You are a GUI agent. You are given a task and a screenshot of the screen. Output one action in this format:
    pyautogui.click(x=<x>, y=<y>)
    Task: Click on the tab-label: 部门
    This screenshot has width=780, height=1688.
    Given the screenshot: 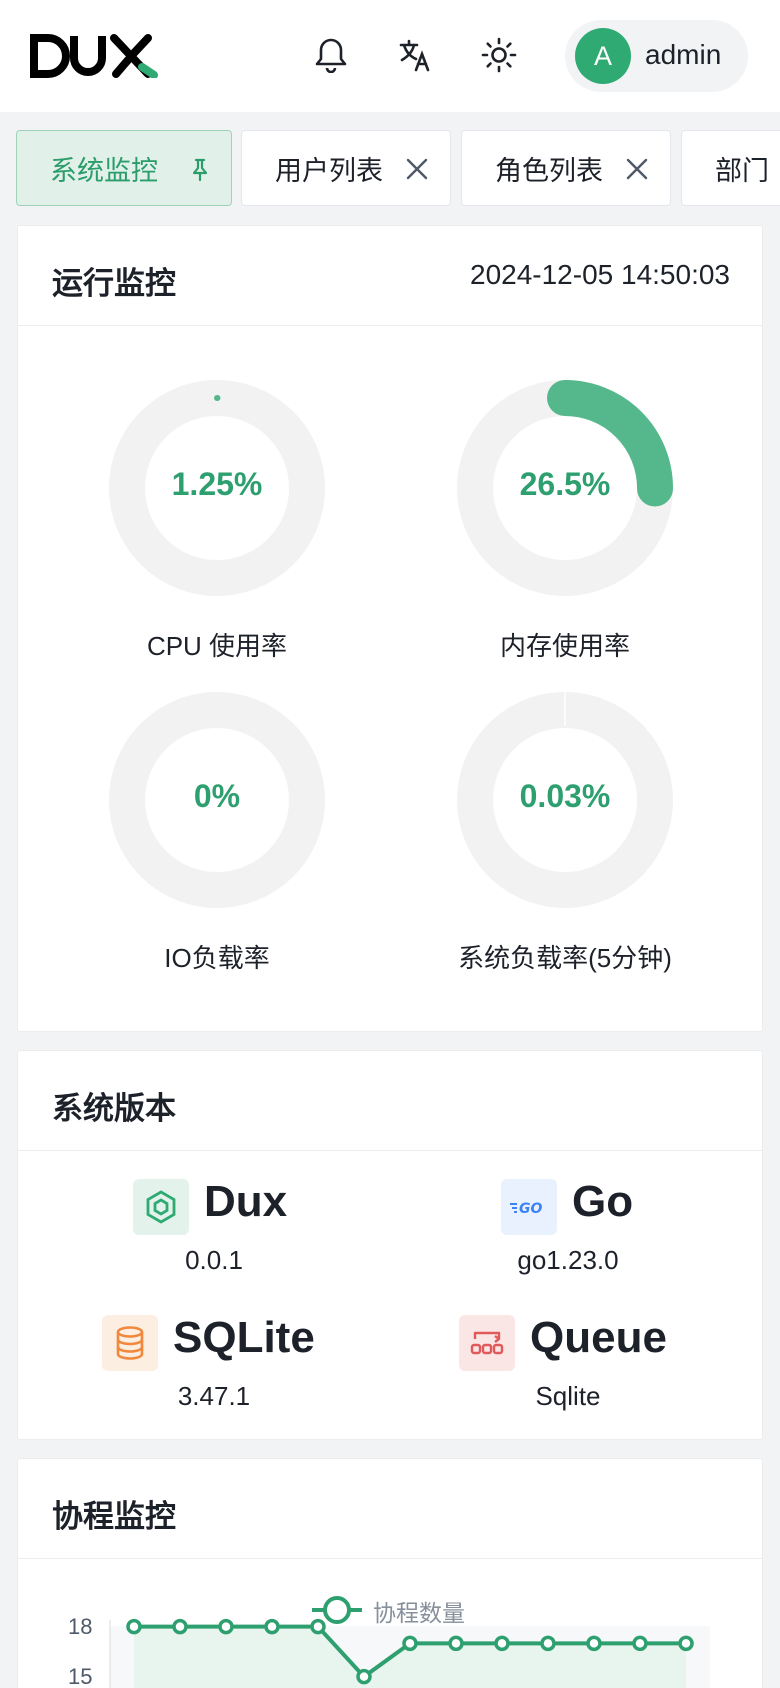 What is the action you would take?
    pyautogui.click(x=742, y=170)
    